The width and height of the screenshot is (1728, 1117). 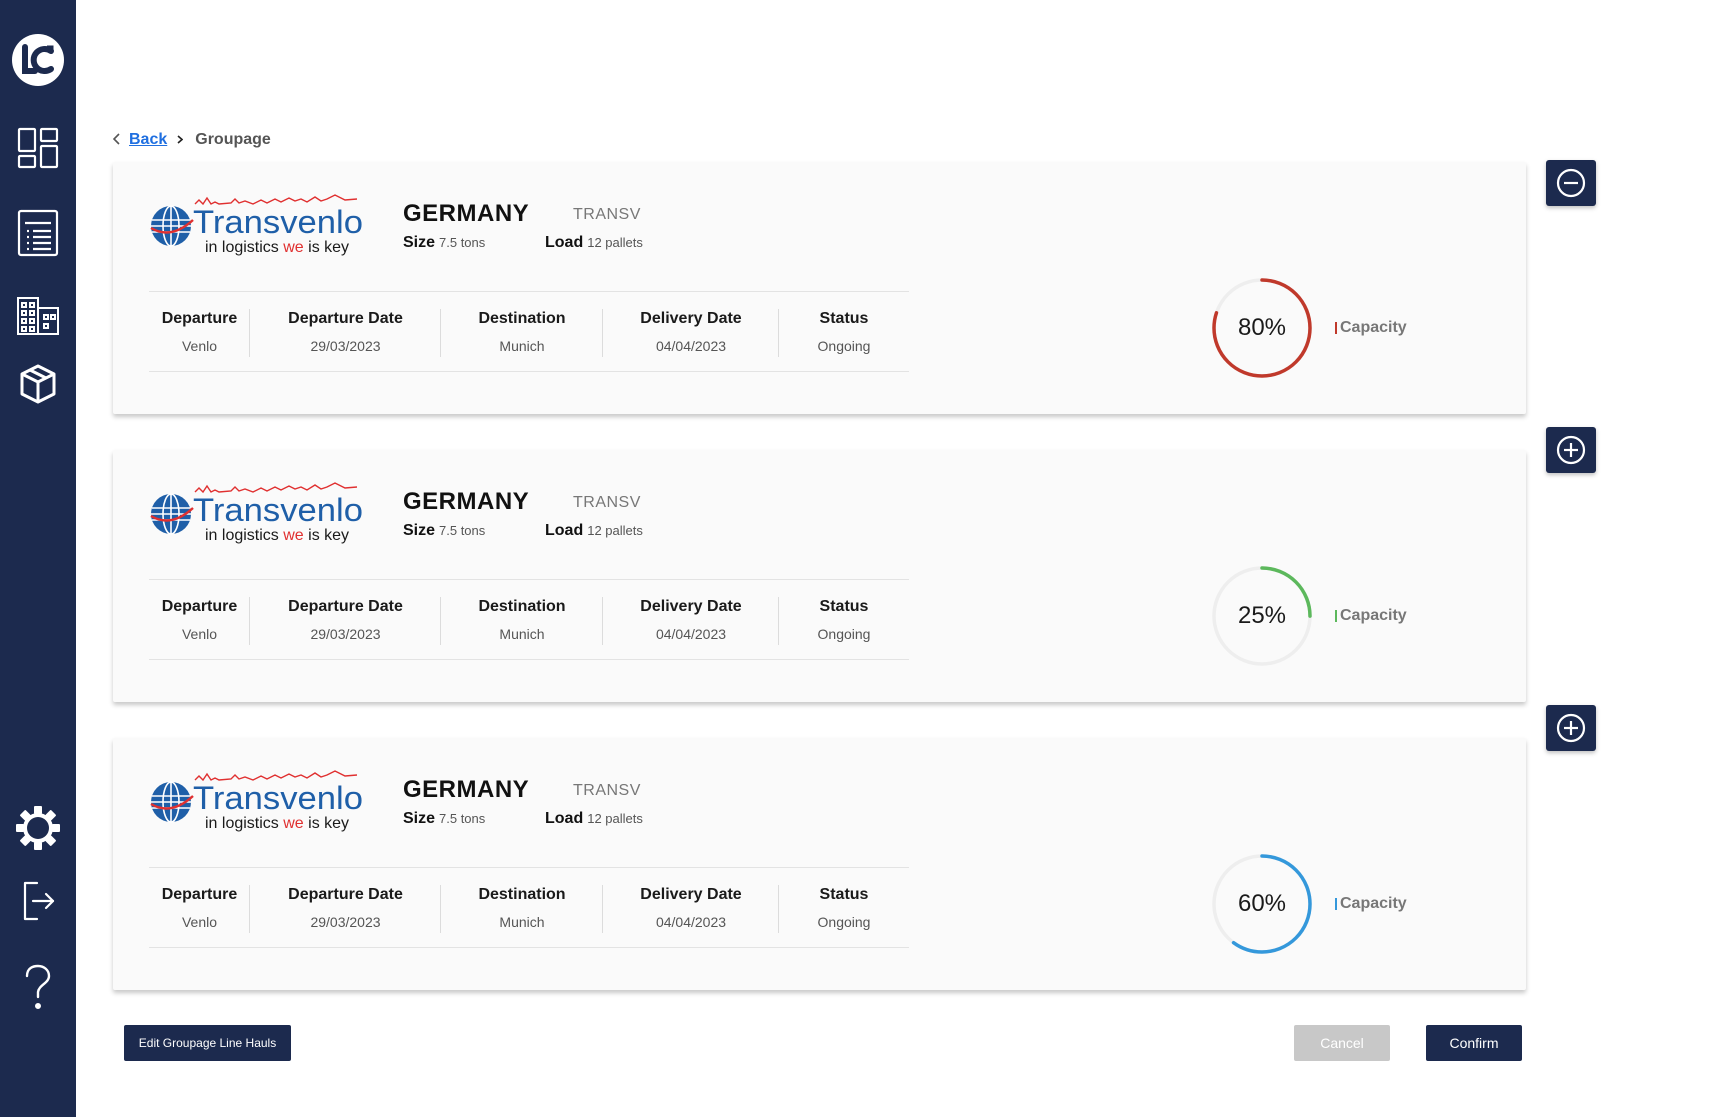 I want to click on sidebar-item-settings, so click(x=38, y=828).